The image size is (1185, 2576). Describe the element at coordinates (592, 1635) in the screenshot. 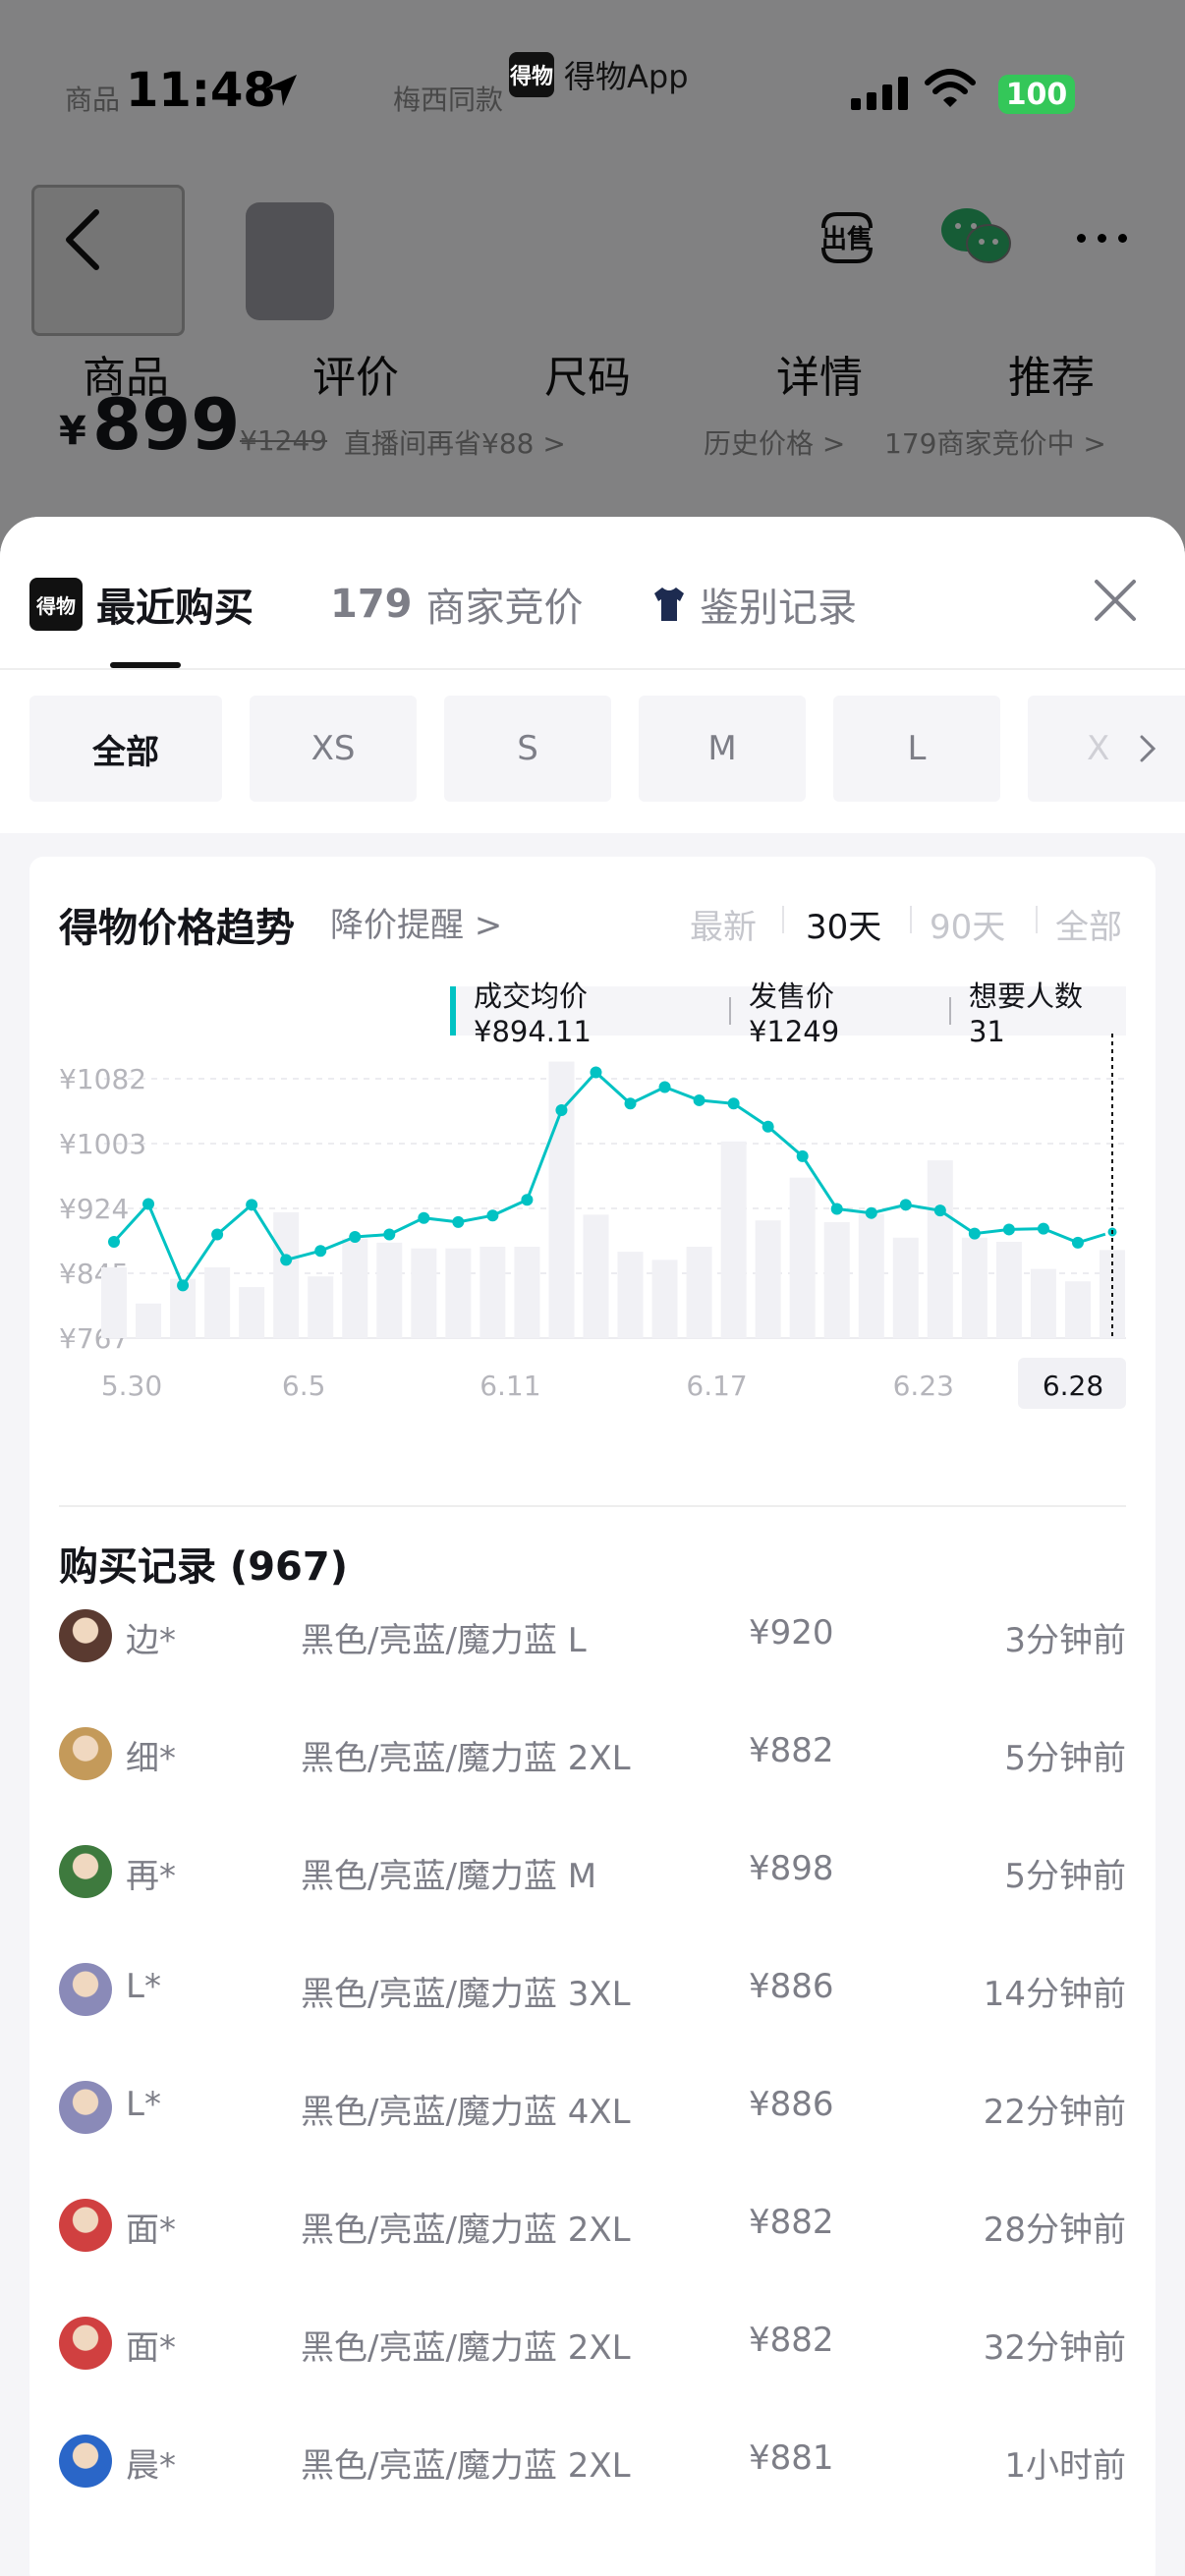

I see `table-row: 边* 黑色/亮蓝/魔力蓝 L ¥920 3分钟前` at that location.